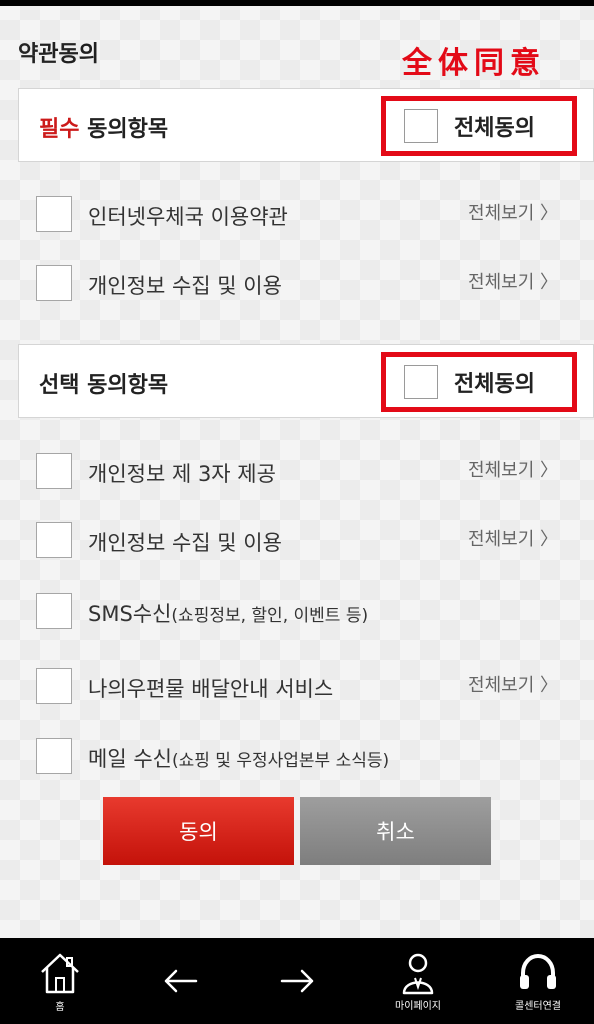 The width and height of the screenshot is (594, 1024). What do you see at coordinates (54, 214) in the screenshot?
I see `terms-checkbox` at bounding box center [54, 214].